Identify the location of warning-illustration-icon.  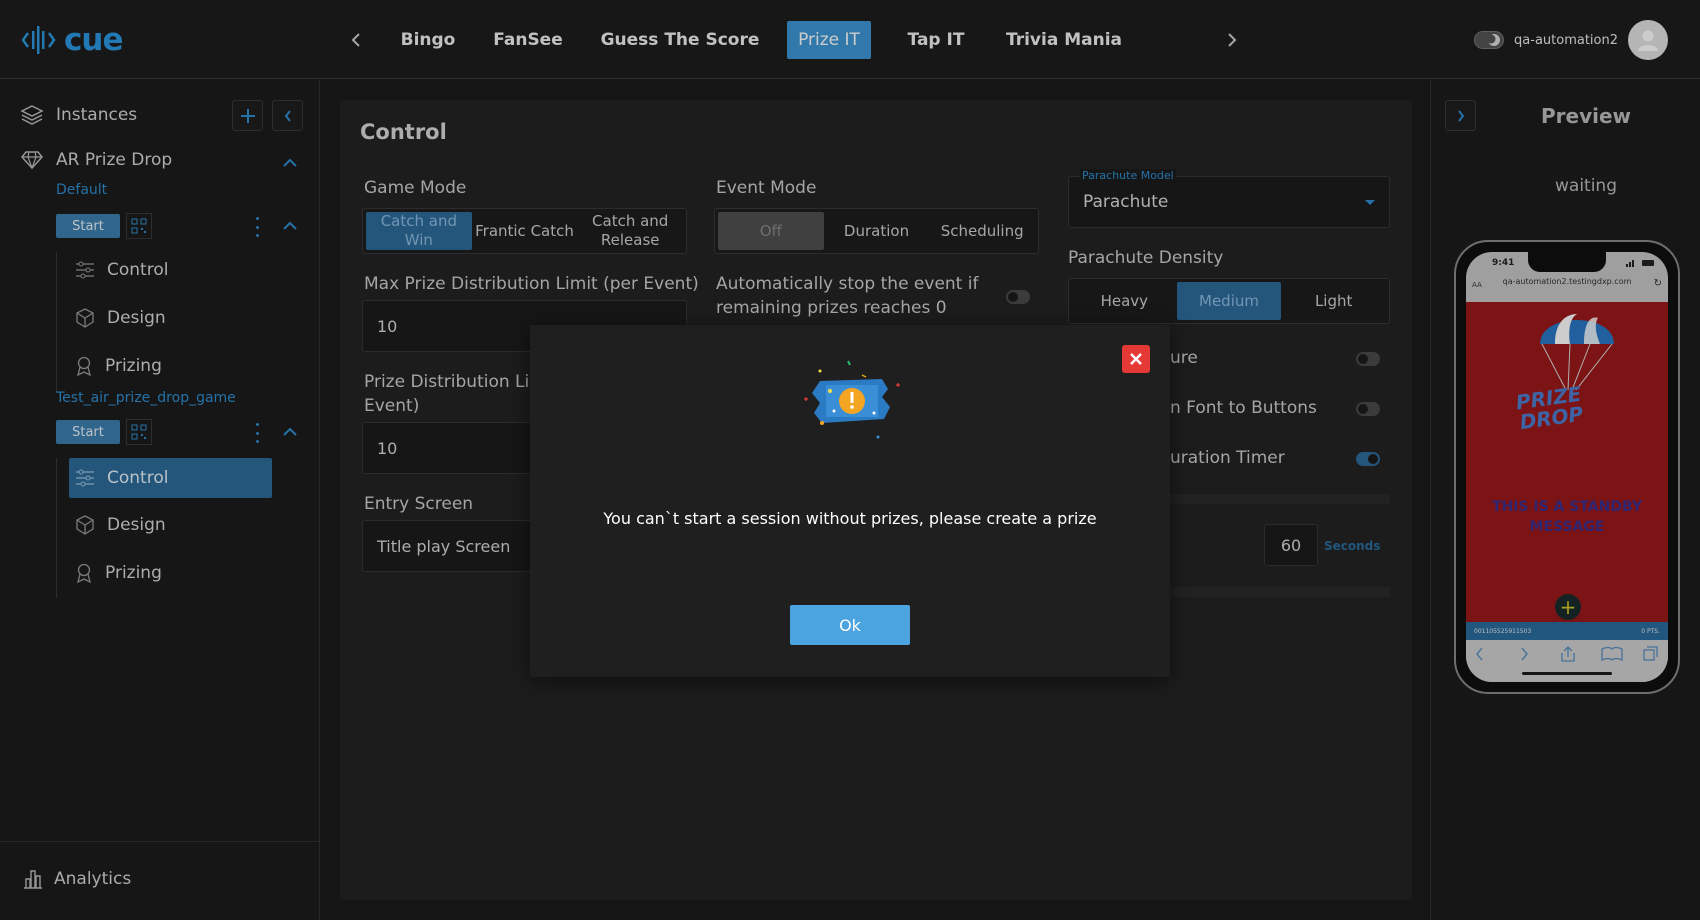
(852, 399).